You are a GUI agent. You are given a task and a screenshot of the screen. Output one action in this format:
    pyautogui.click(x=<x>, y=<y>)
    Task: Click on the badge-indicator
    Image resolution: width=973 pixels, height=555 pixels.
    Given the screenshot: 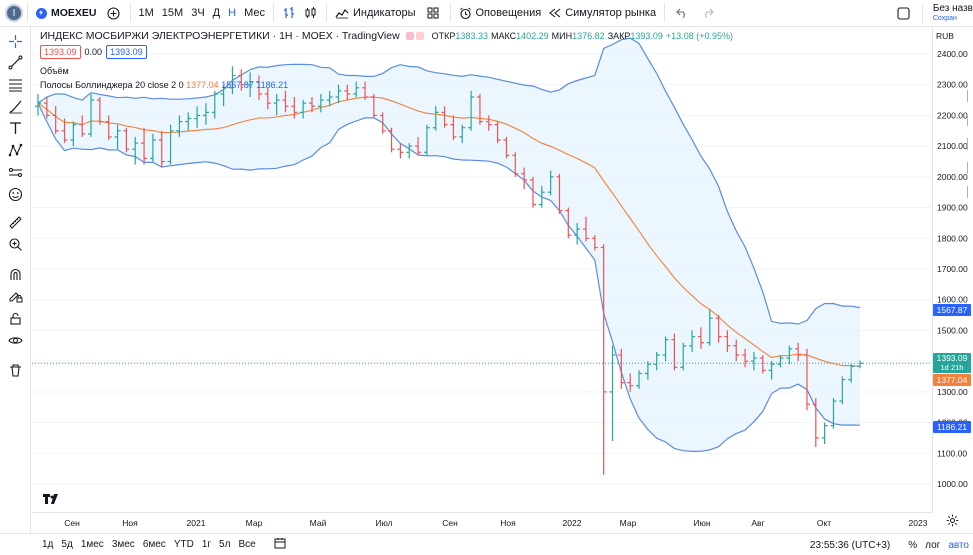 What is the action you would take?
    pyautogui.click(x=409, y=36)
    